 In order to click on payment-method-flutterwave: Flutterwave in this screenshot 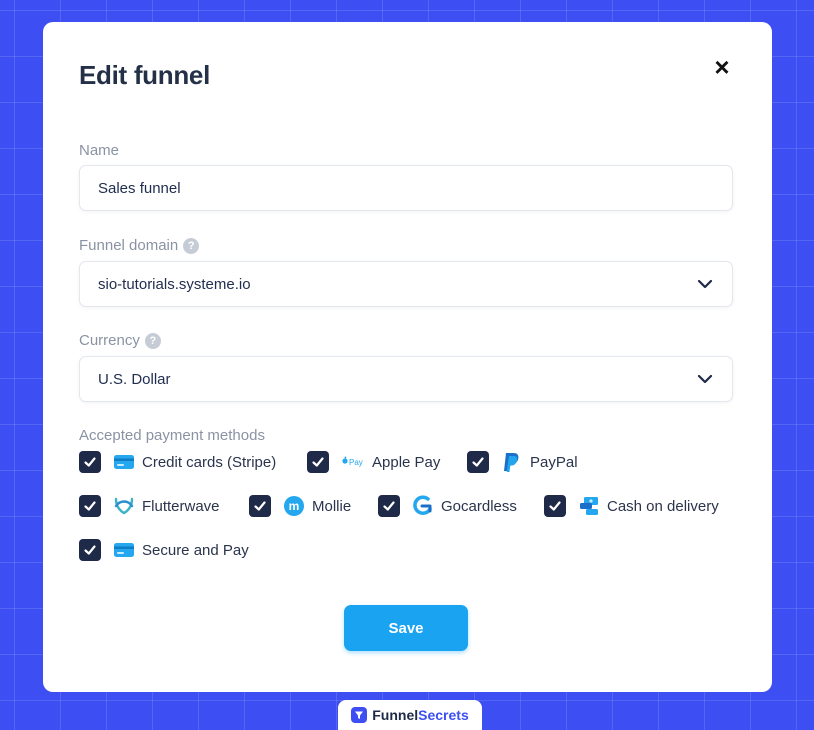, I will do `click(149, 506)`.